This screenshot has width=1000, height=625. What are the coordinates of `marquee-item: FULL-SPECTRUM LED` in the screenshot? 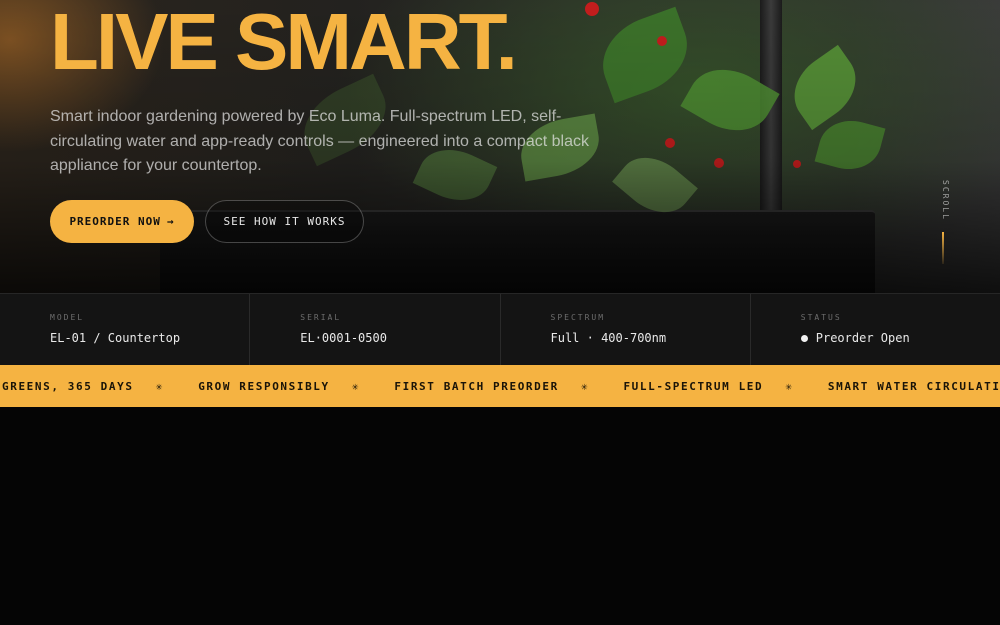 It's located at (693, 386).